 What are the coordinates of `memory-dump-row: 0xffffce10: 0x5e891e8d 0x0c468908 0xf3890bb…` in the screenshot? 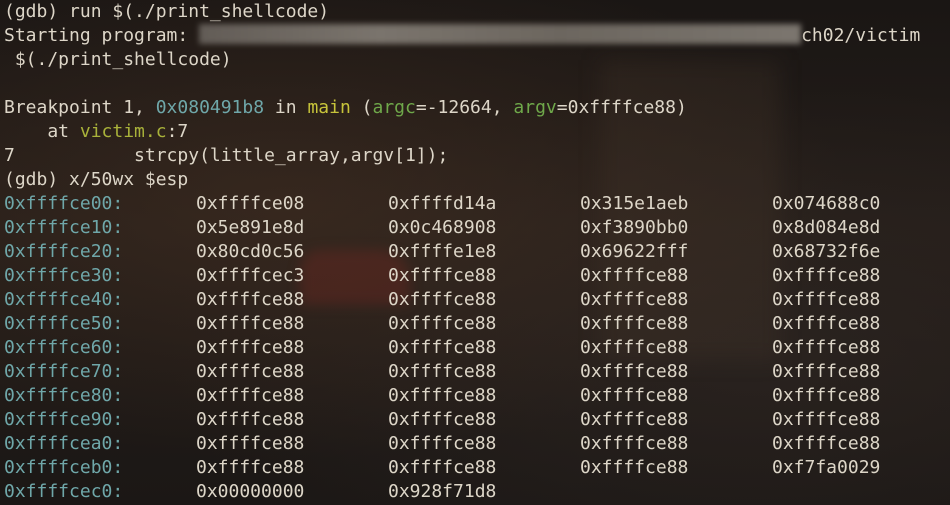 It's located at (462, 228).